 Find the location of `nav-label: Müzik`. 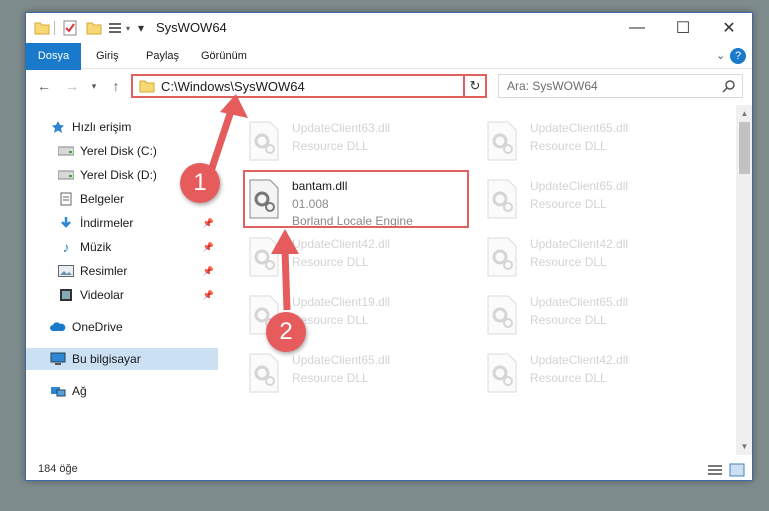

nav-label: Müzik is located at coordinates (96, 247).